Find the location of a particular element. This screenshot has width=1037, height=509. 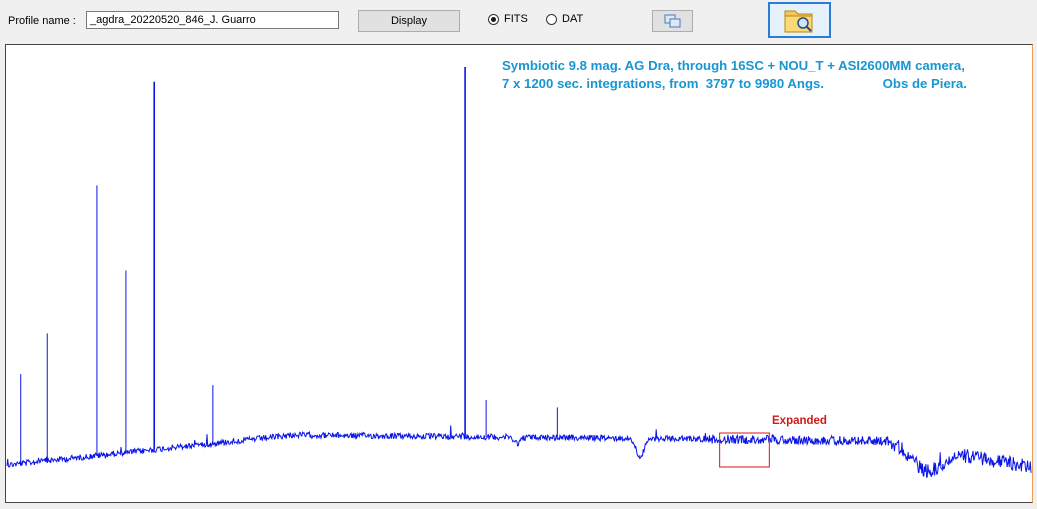

spectrum-line is located at coordinates (519, 451).